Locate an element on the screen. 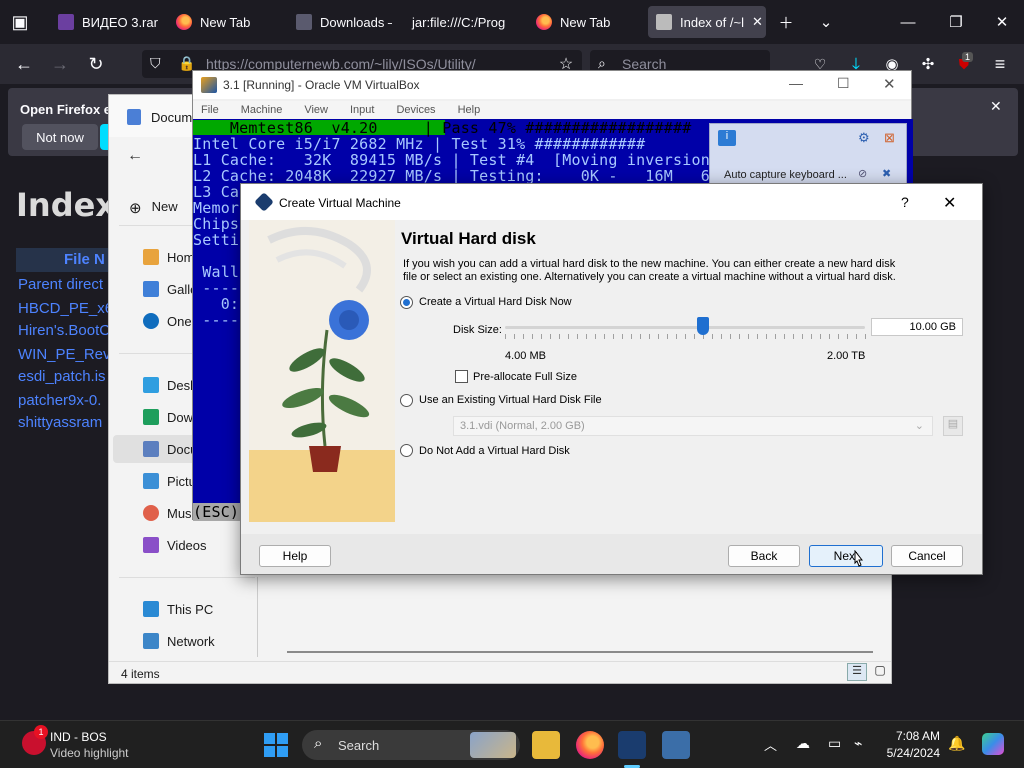  tab-index-of: Index of /~l ✕ is located at coordinates (707, 22).